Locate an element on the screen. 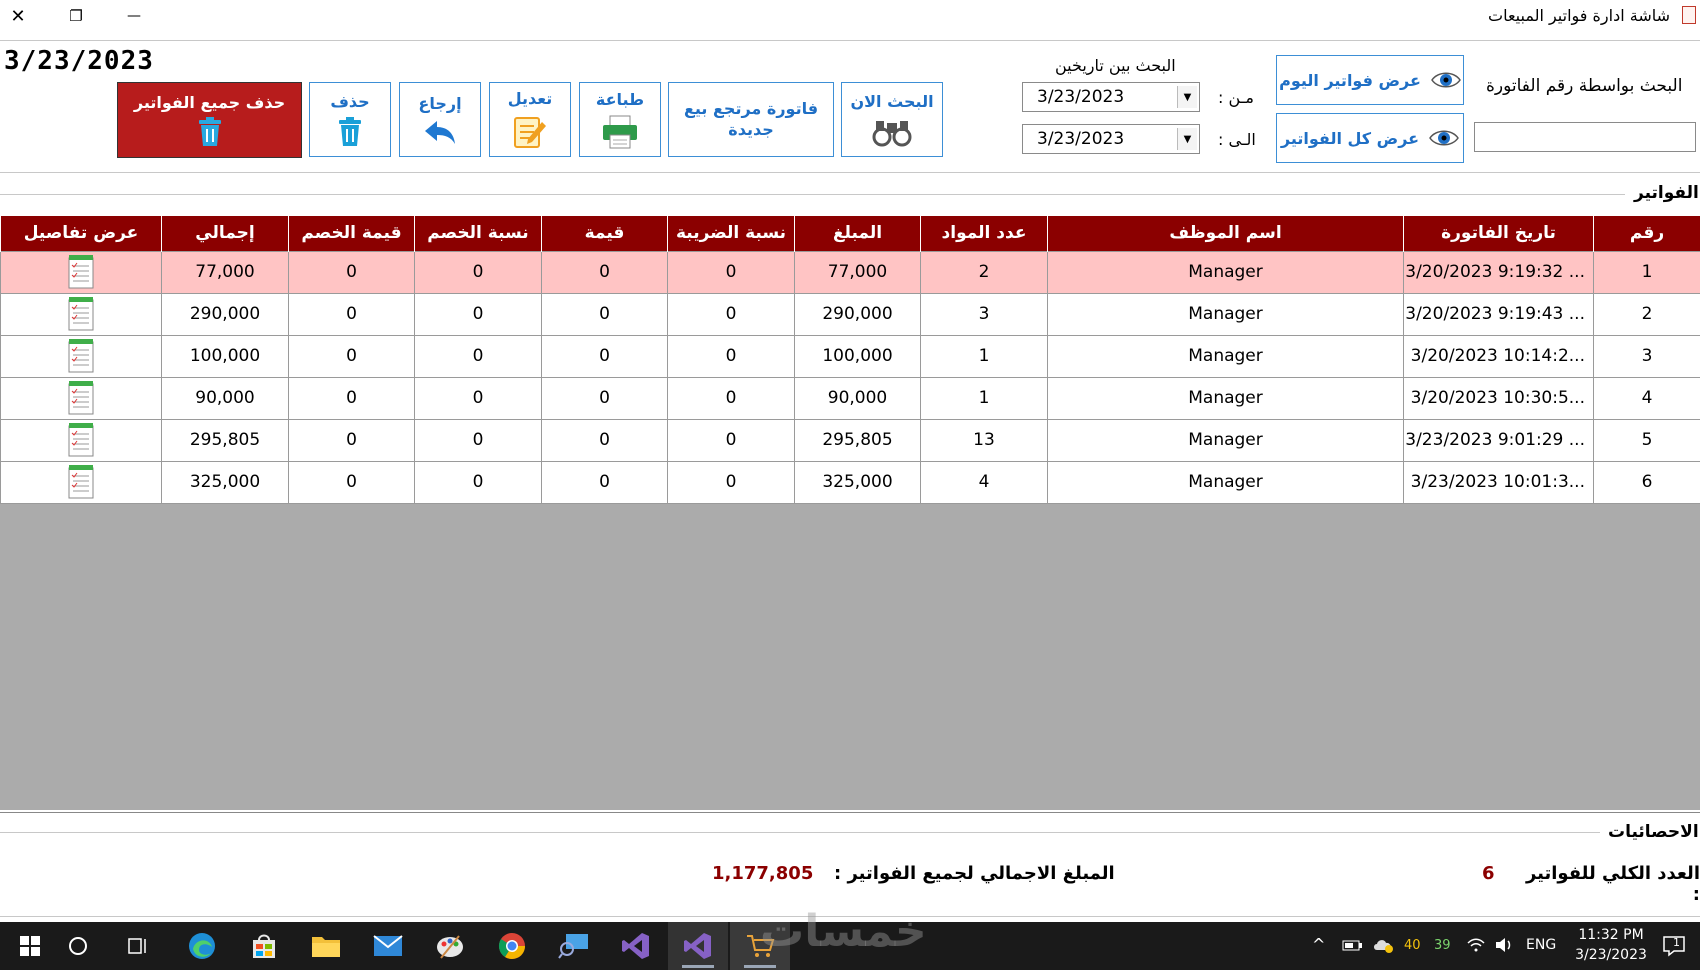 This screenshot has height=970, width=1700. chevron-up-icon: ^ is located at coordinates (1318, 944).